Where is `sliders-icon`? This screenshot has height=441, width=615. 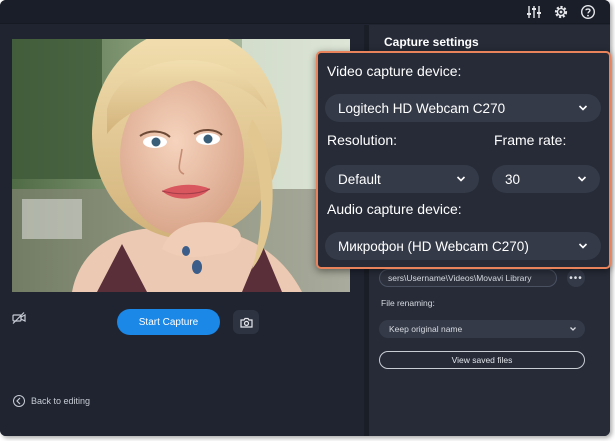
sliders-icon is located at coordinates (534, 12).